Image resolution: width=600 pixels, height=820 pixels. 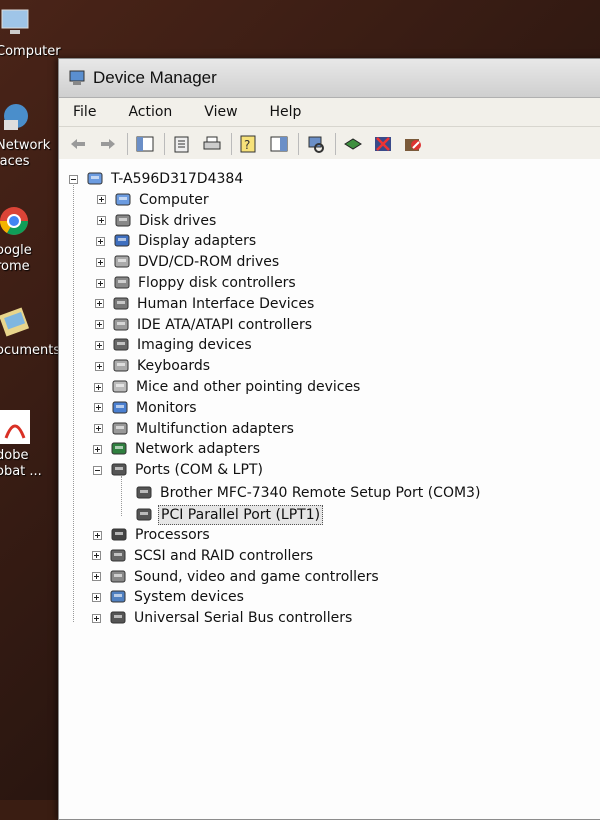 I want to click on tree-node-label: IDE ATA/ATAPI controllers, so click(x=225, y=324).